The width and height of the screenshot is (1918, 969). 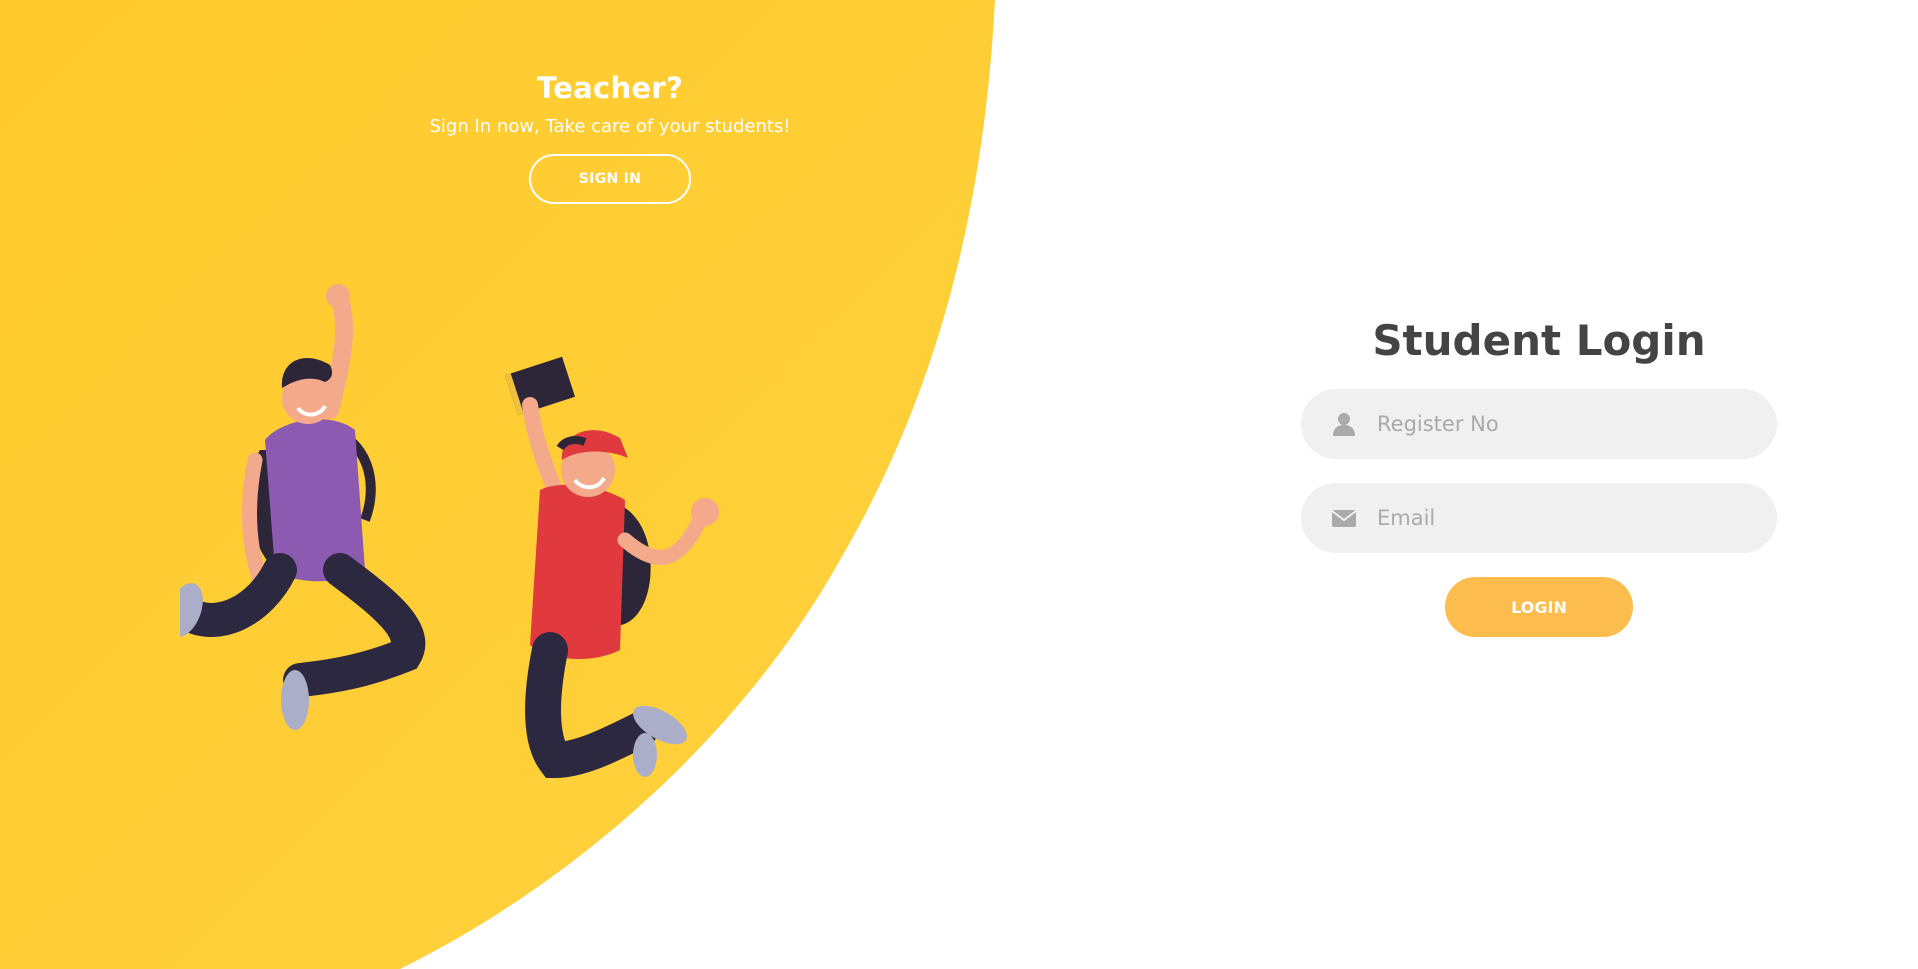 What do you see at coordinates (610, 126) in the screenshot?
I see `teacher-subtitle: Sign In now, Take care of your students!` at bounding box center [610, 126].